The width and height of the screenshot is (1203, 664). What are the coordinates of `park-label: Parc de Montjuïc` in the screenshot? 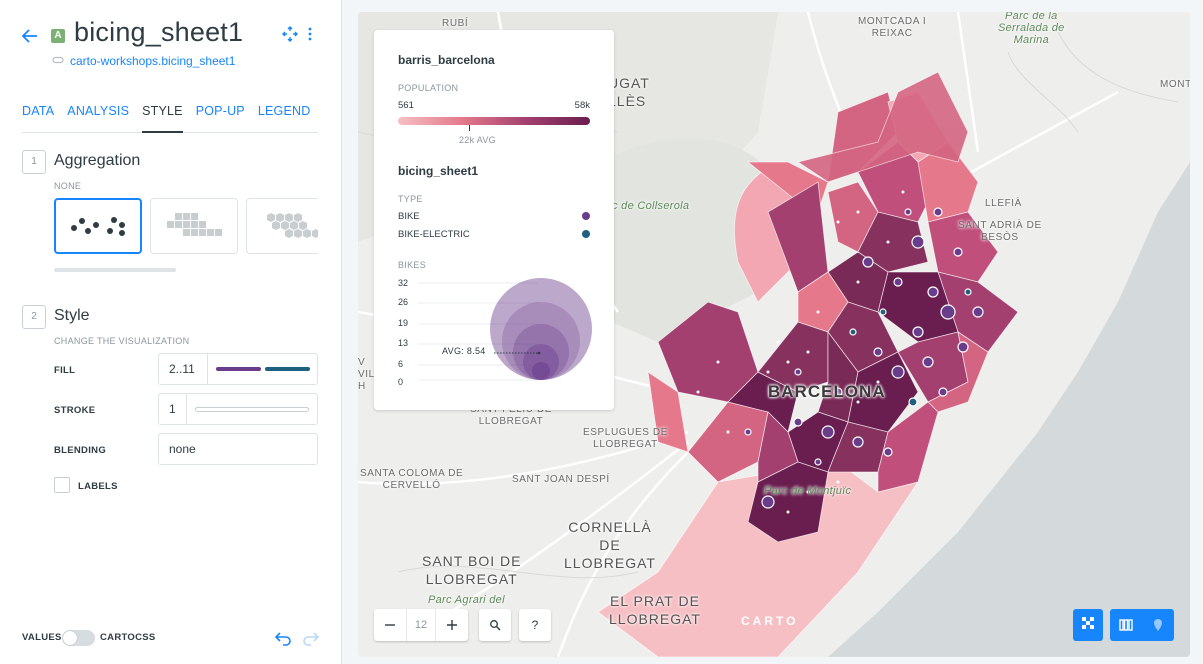 It's located at (808, 491).